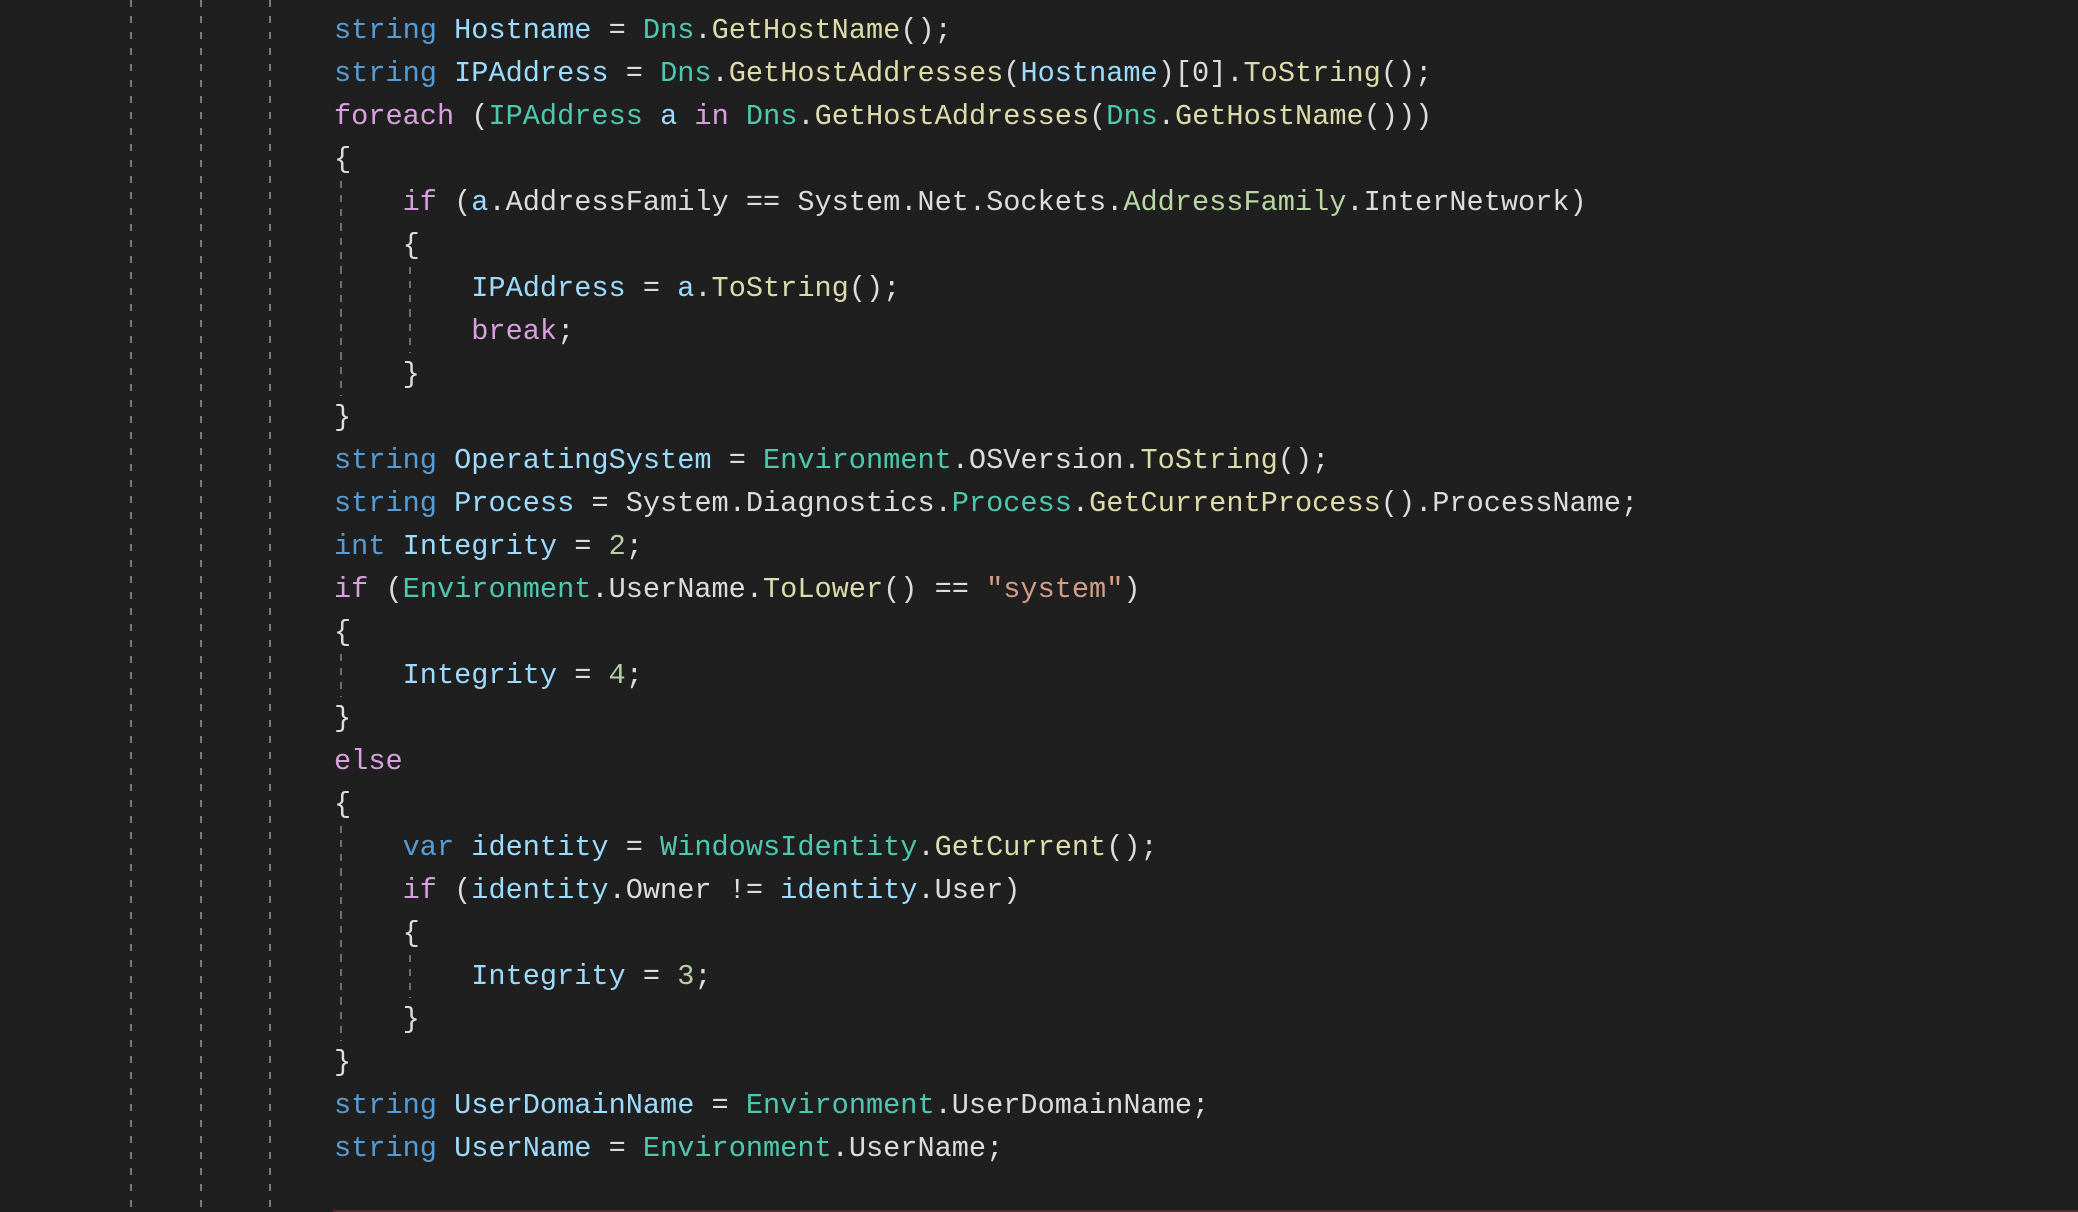 This screenshot has height=1212, width=2078. Describe the element at coordinates (1072, 1105) in the screenshot. I see `token-plain: .UserDomainName;` at that location.